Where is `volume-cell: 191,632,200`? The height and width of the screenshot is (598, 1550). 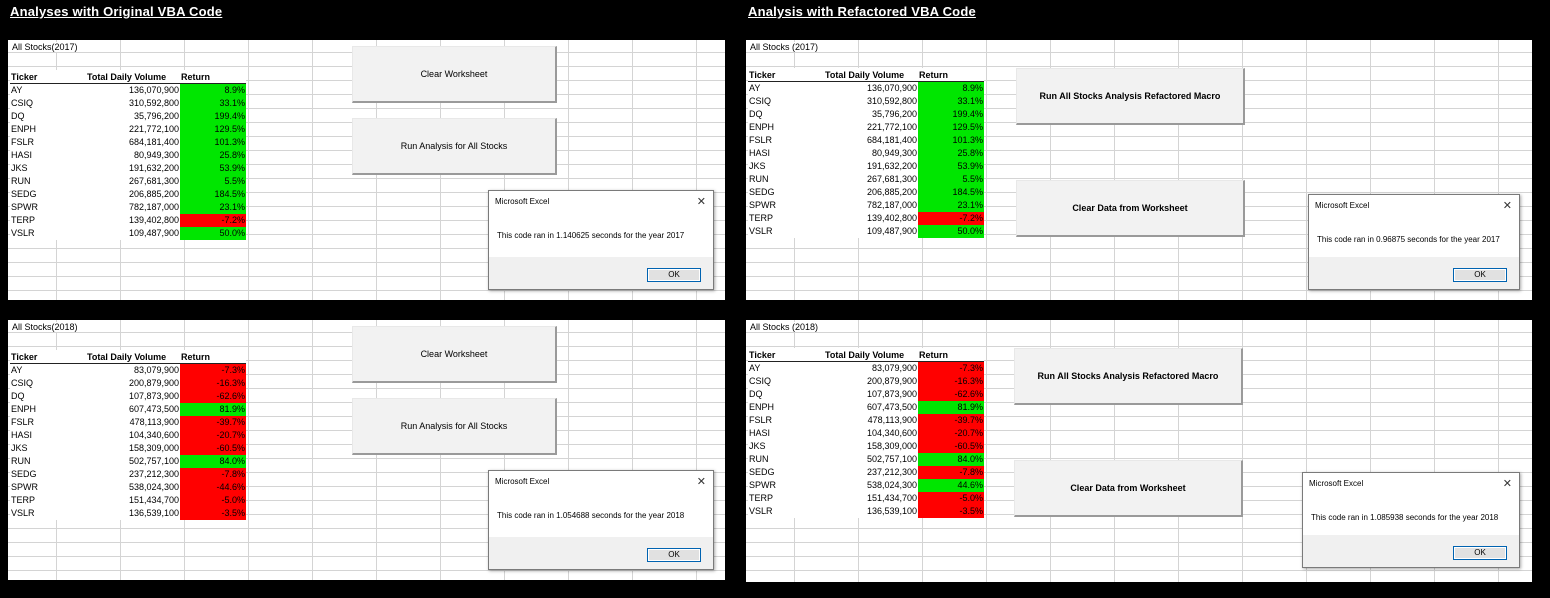
volume-cell: 191,632,200 is located at coordinates (871, 166).